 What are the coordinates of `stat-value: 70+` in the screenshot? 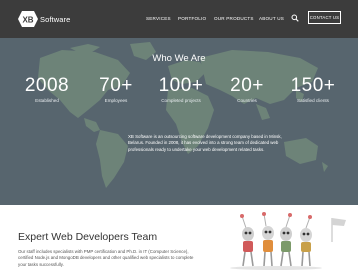 It's located at (116, 85).